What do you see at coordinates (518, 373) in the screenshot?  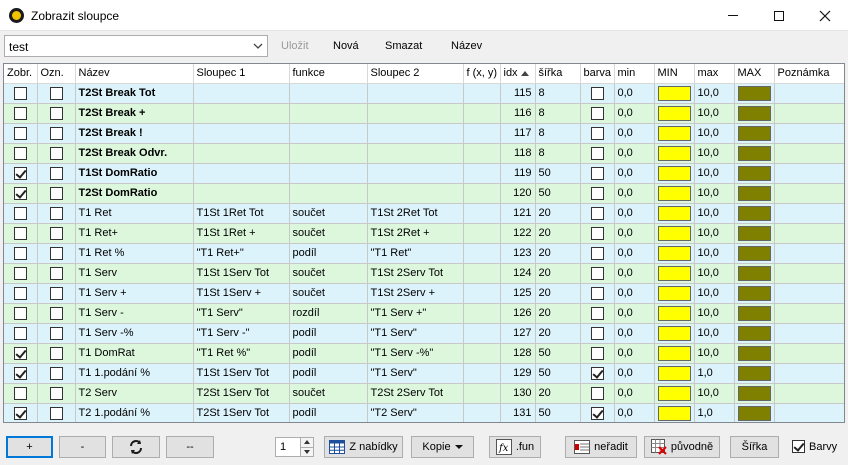 I see `cell-idx: 129` at bounding box center [518, 373].